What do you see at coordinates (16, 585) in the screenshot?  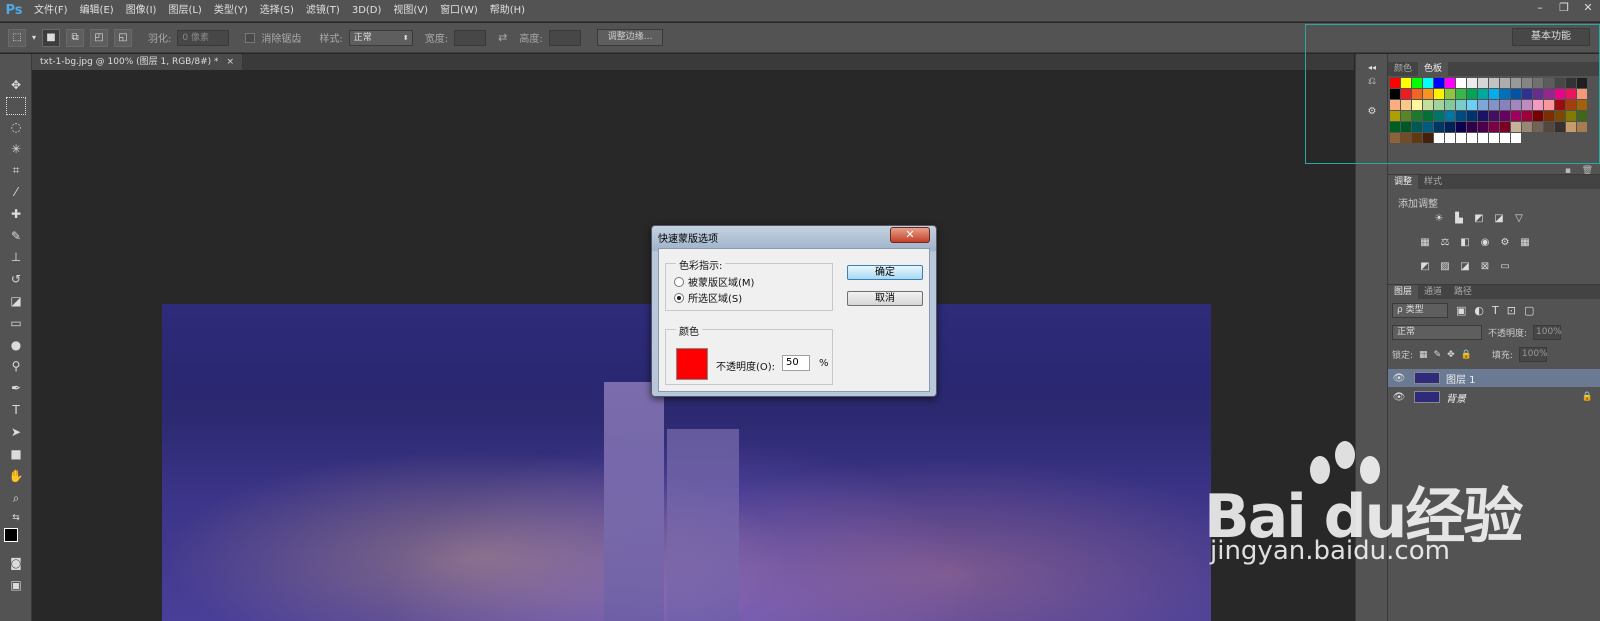 I see `screen-mode-icon: ▣` at bounding box center [16, 585].